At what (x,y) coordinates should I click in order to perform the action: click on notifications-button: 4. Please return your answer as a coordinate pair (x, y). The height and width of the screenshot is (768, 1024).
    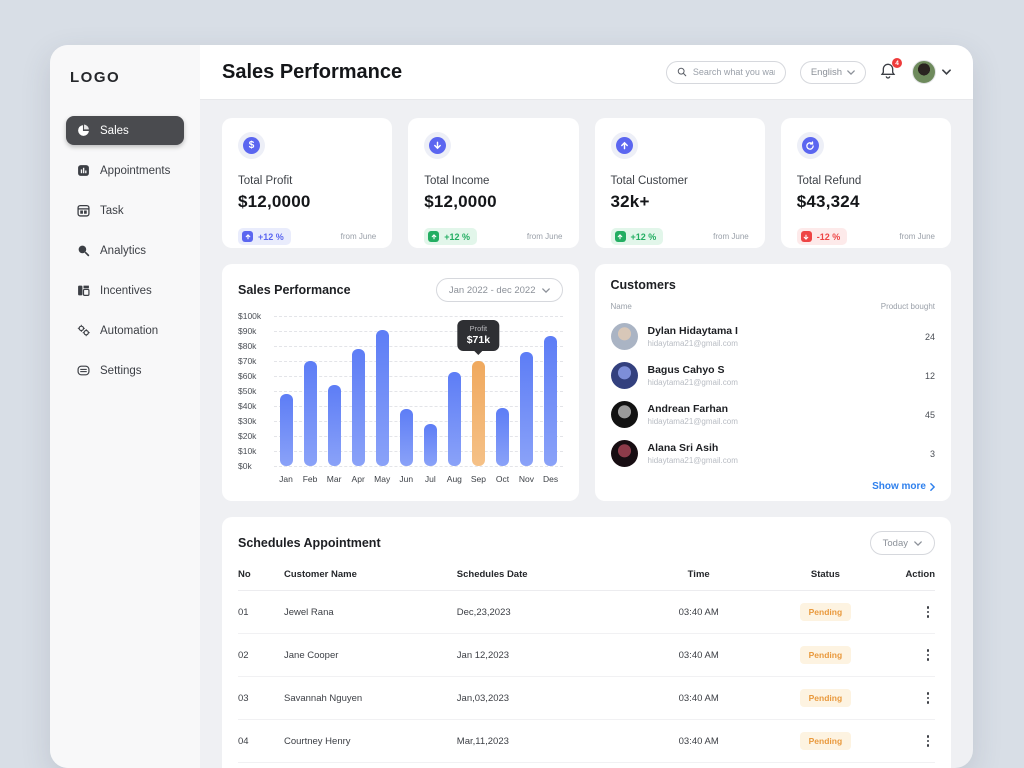
    Looking at the image, I should click on (891, 70).